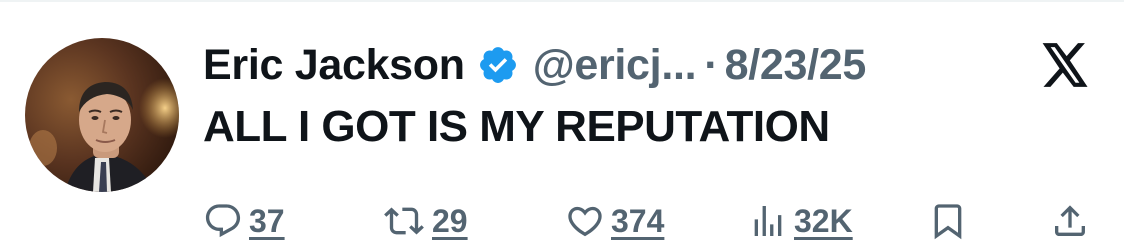 The height and width of the screenshot is (250, 1124). I want to click on tweet-header: Eric Jackson @ericj... · 8/23/25, so click(534, 65).